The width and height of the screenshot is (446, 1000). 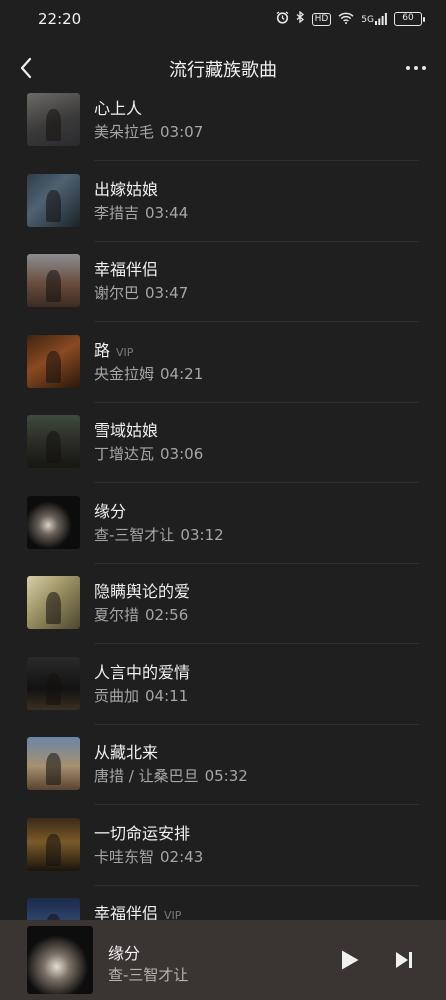 I want to click on song-duration: 03:12, so click(x=202, y=535).